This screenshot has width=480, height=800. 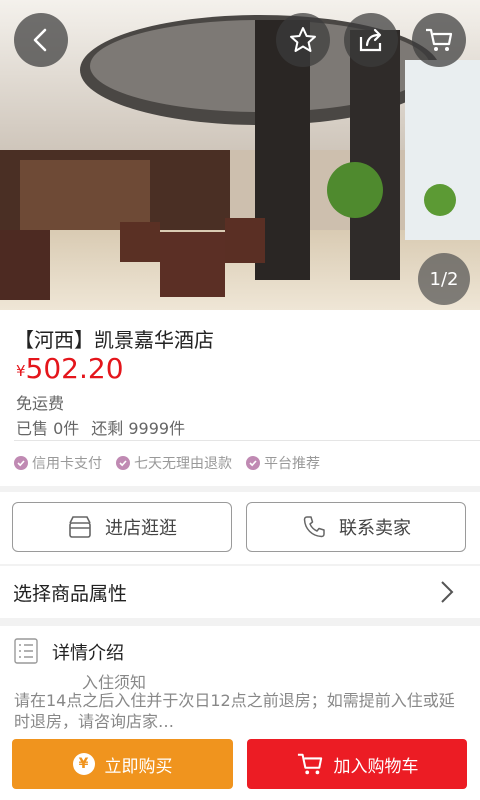 I want to click on bottom-action-bar: ¥ 立即购买 加入购物车, so click(x=240, y=768).